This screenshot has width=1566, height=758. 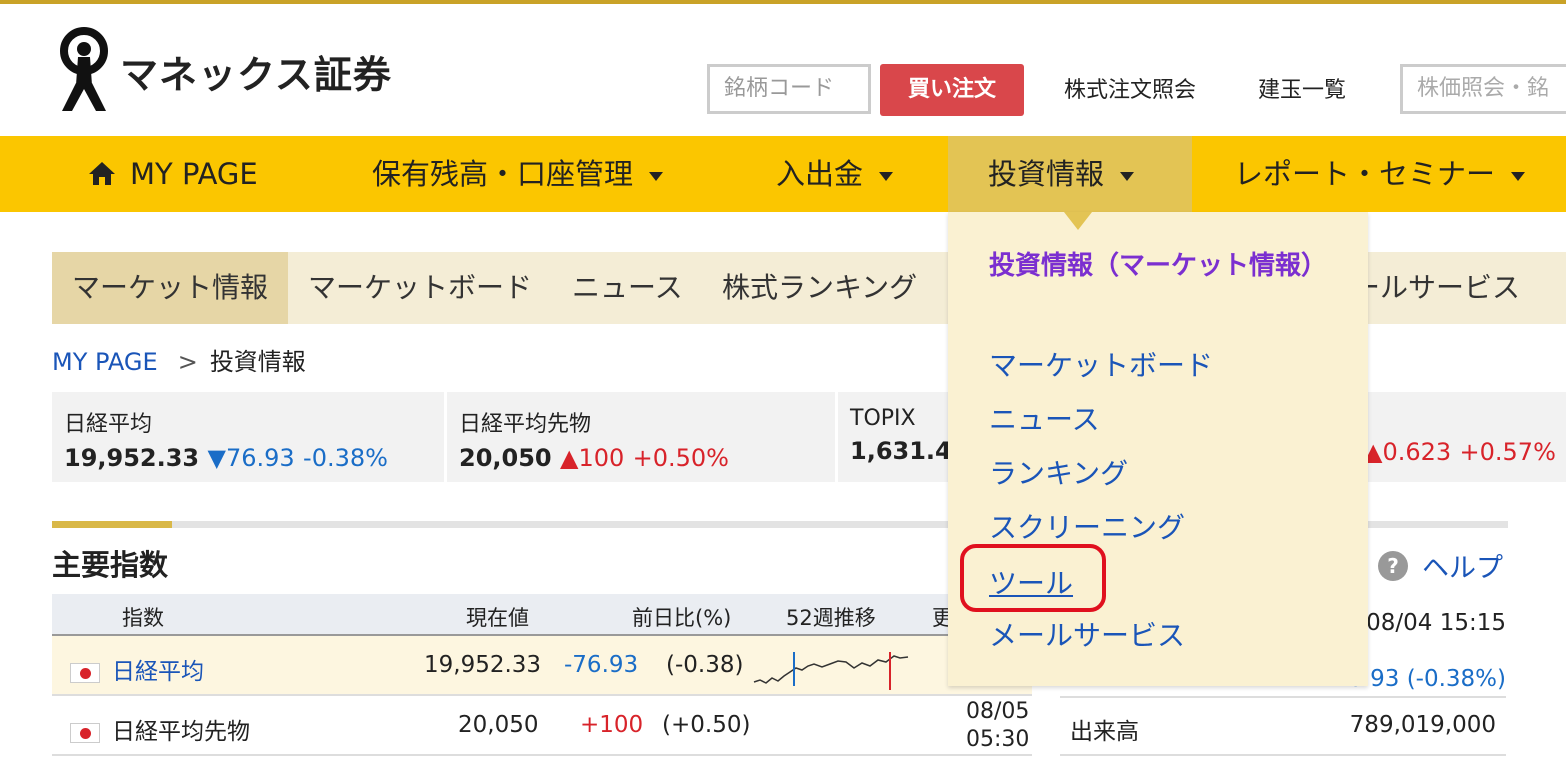 I want to click on nav-deposit-label: 入出金, so click(x=820, y=174).